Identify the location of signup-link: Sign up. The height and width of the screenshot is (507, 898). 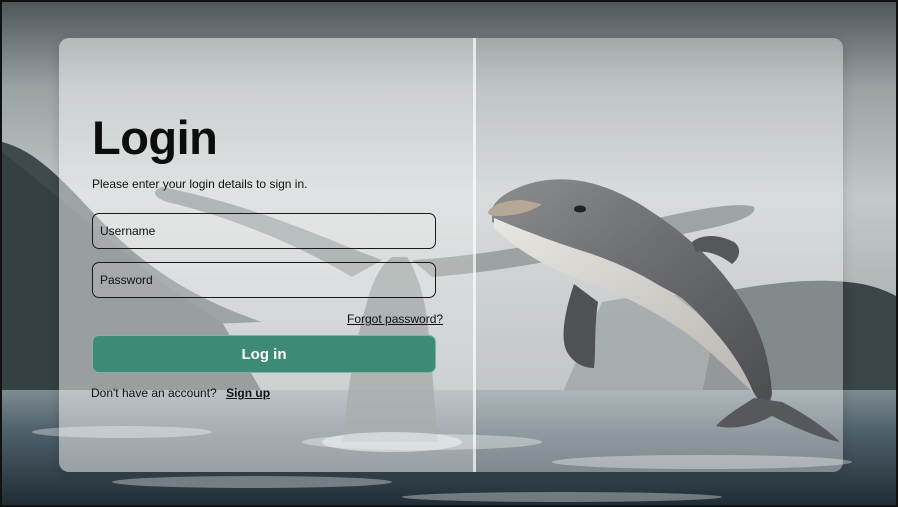
(248, 393).